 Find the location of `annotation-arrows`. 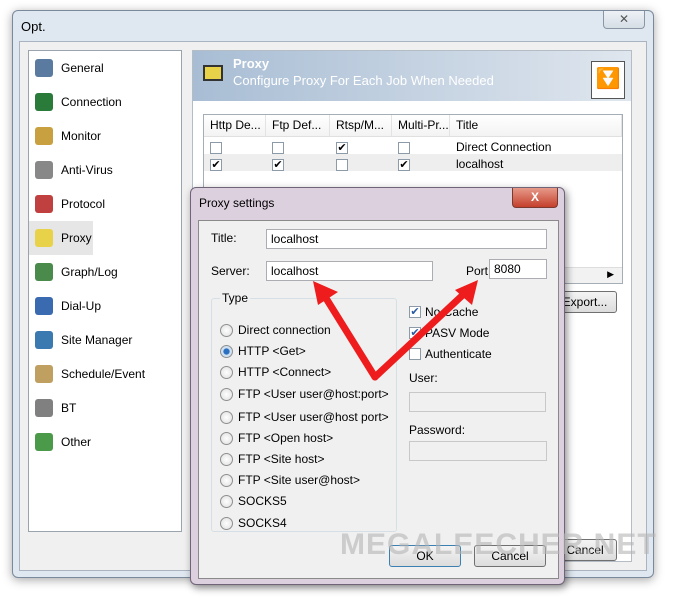

annotation-arrows is located at coordinates (395, 330).